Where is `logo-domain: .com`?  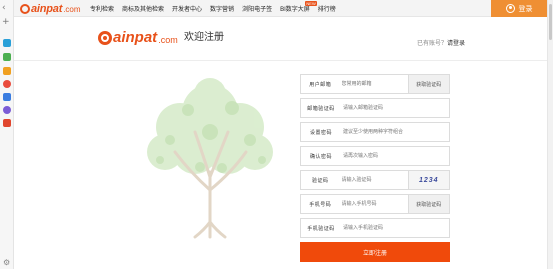
logo-domain: .com is located at coordinates (72, 9).